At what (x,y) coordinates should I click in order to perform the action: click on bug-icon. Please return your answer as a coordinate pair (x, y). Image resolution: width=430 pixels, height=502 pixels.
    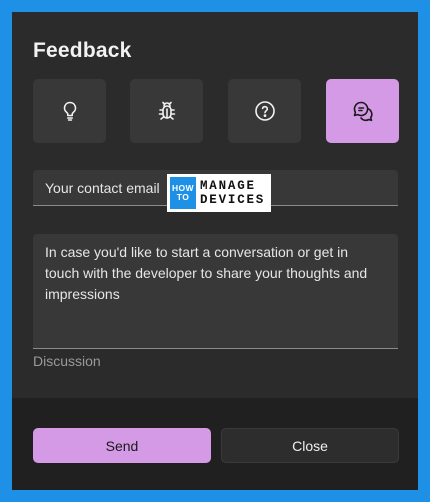
    Looking at the image, I should click on (166, 110).